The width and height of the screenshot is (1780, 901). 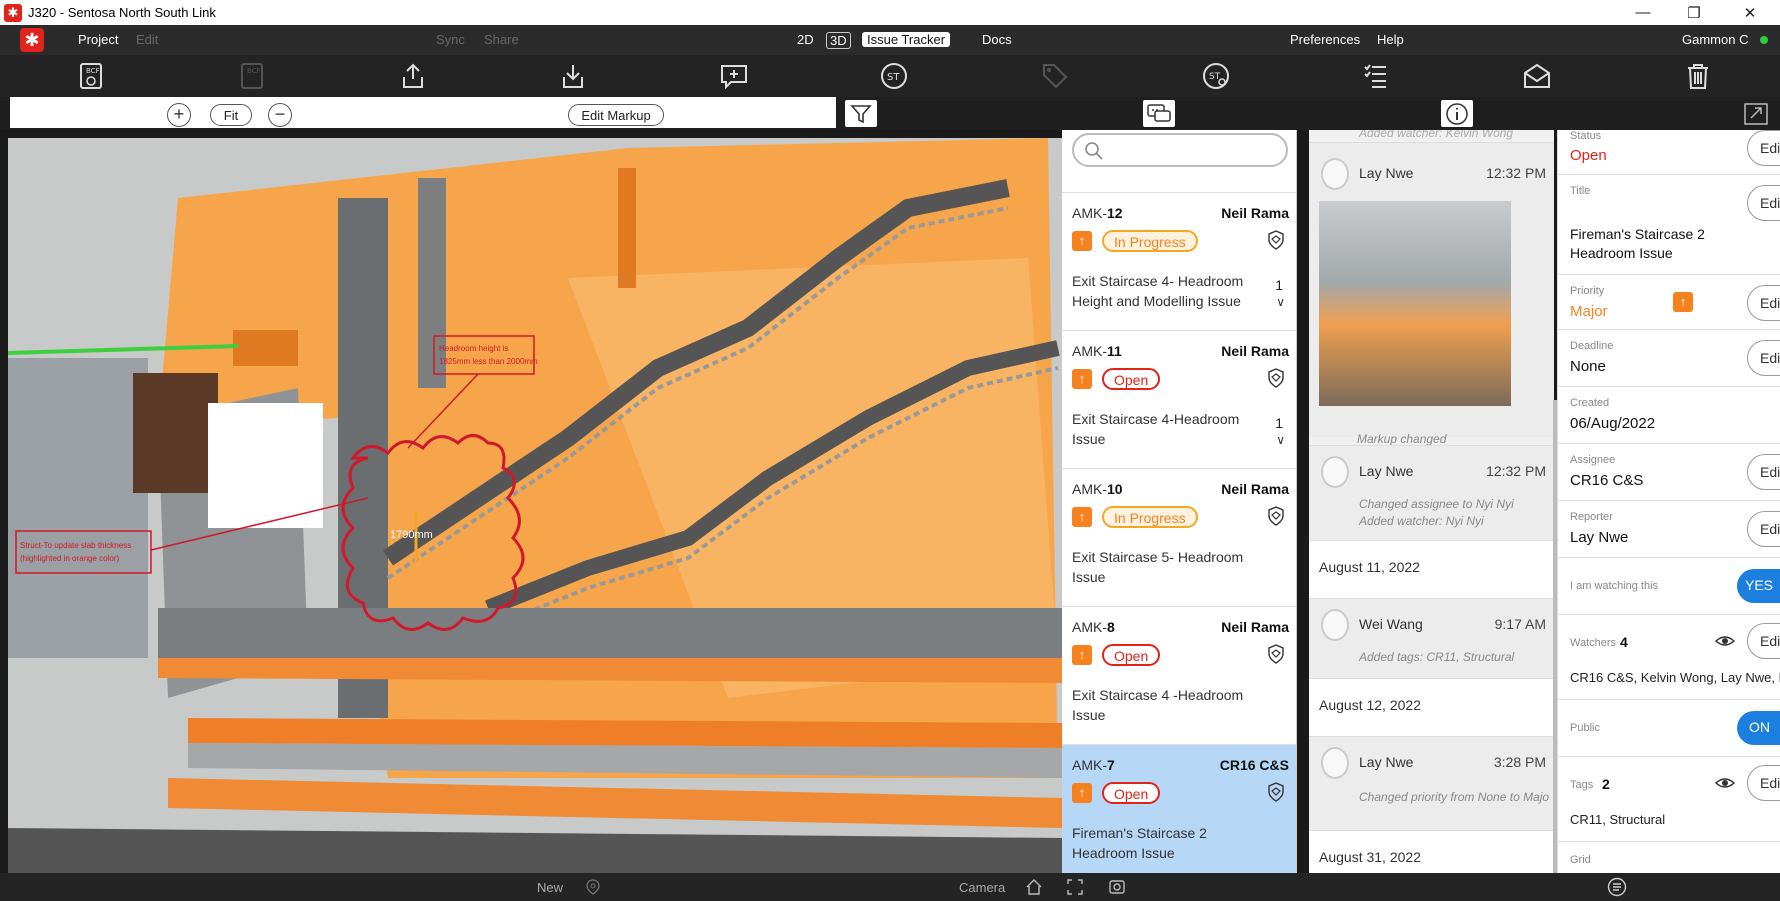 I want to click on filter-button, so click(x=861, y=113).